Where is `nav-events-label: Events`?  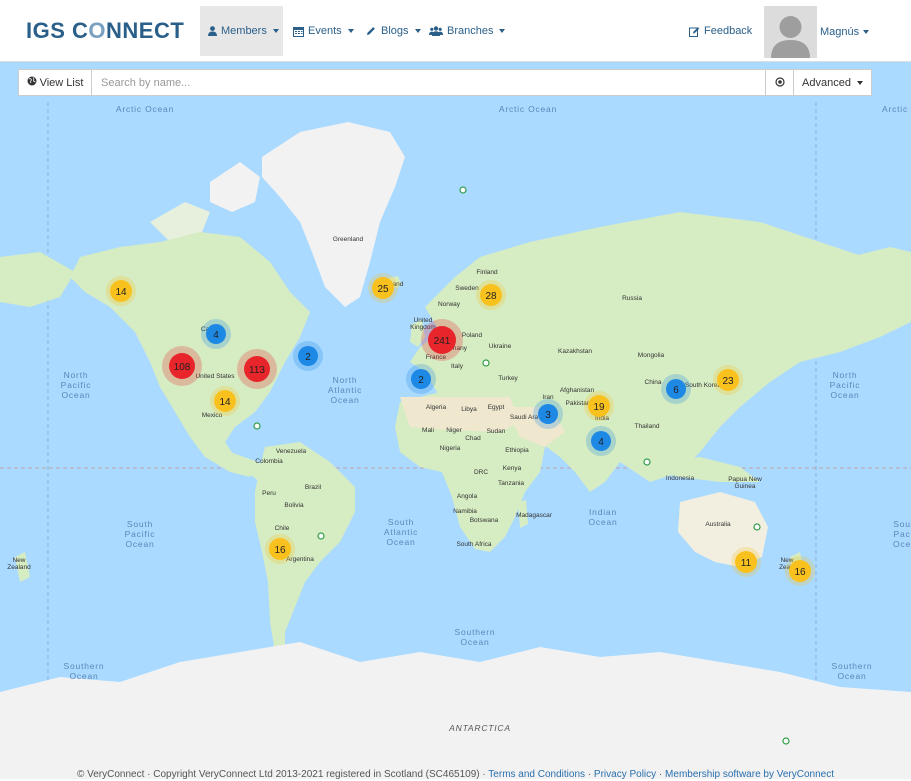
nav-events-label: Events is located at coordinates (325, 31).